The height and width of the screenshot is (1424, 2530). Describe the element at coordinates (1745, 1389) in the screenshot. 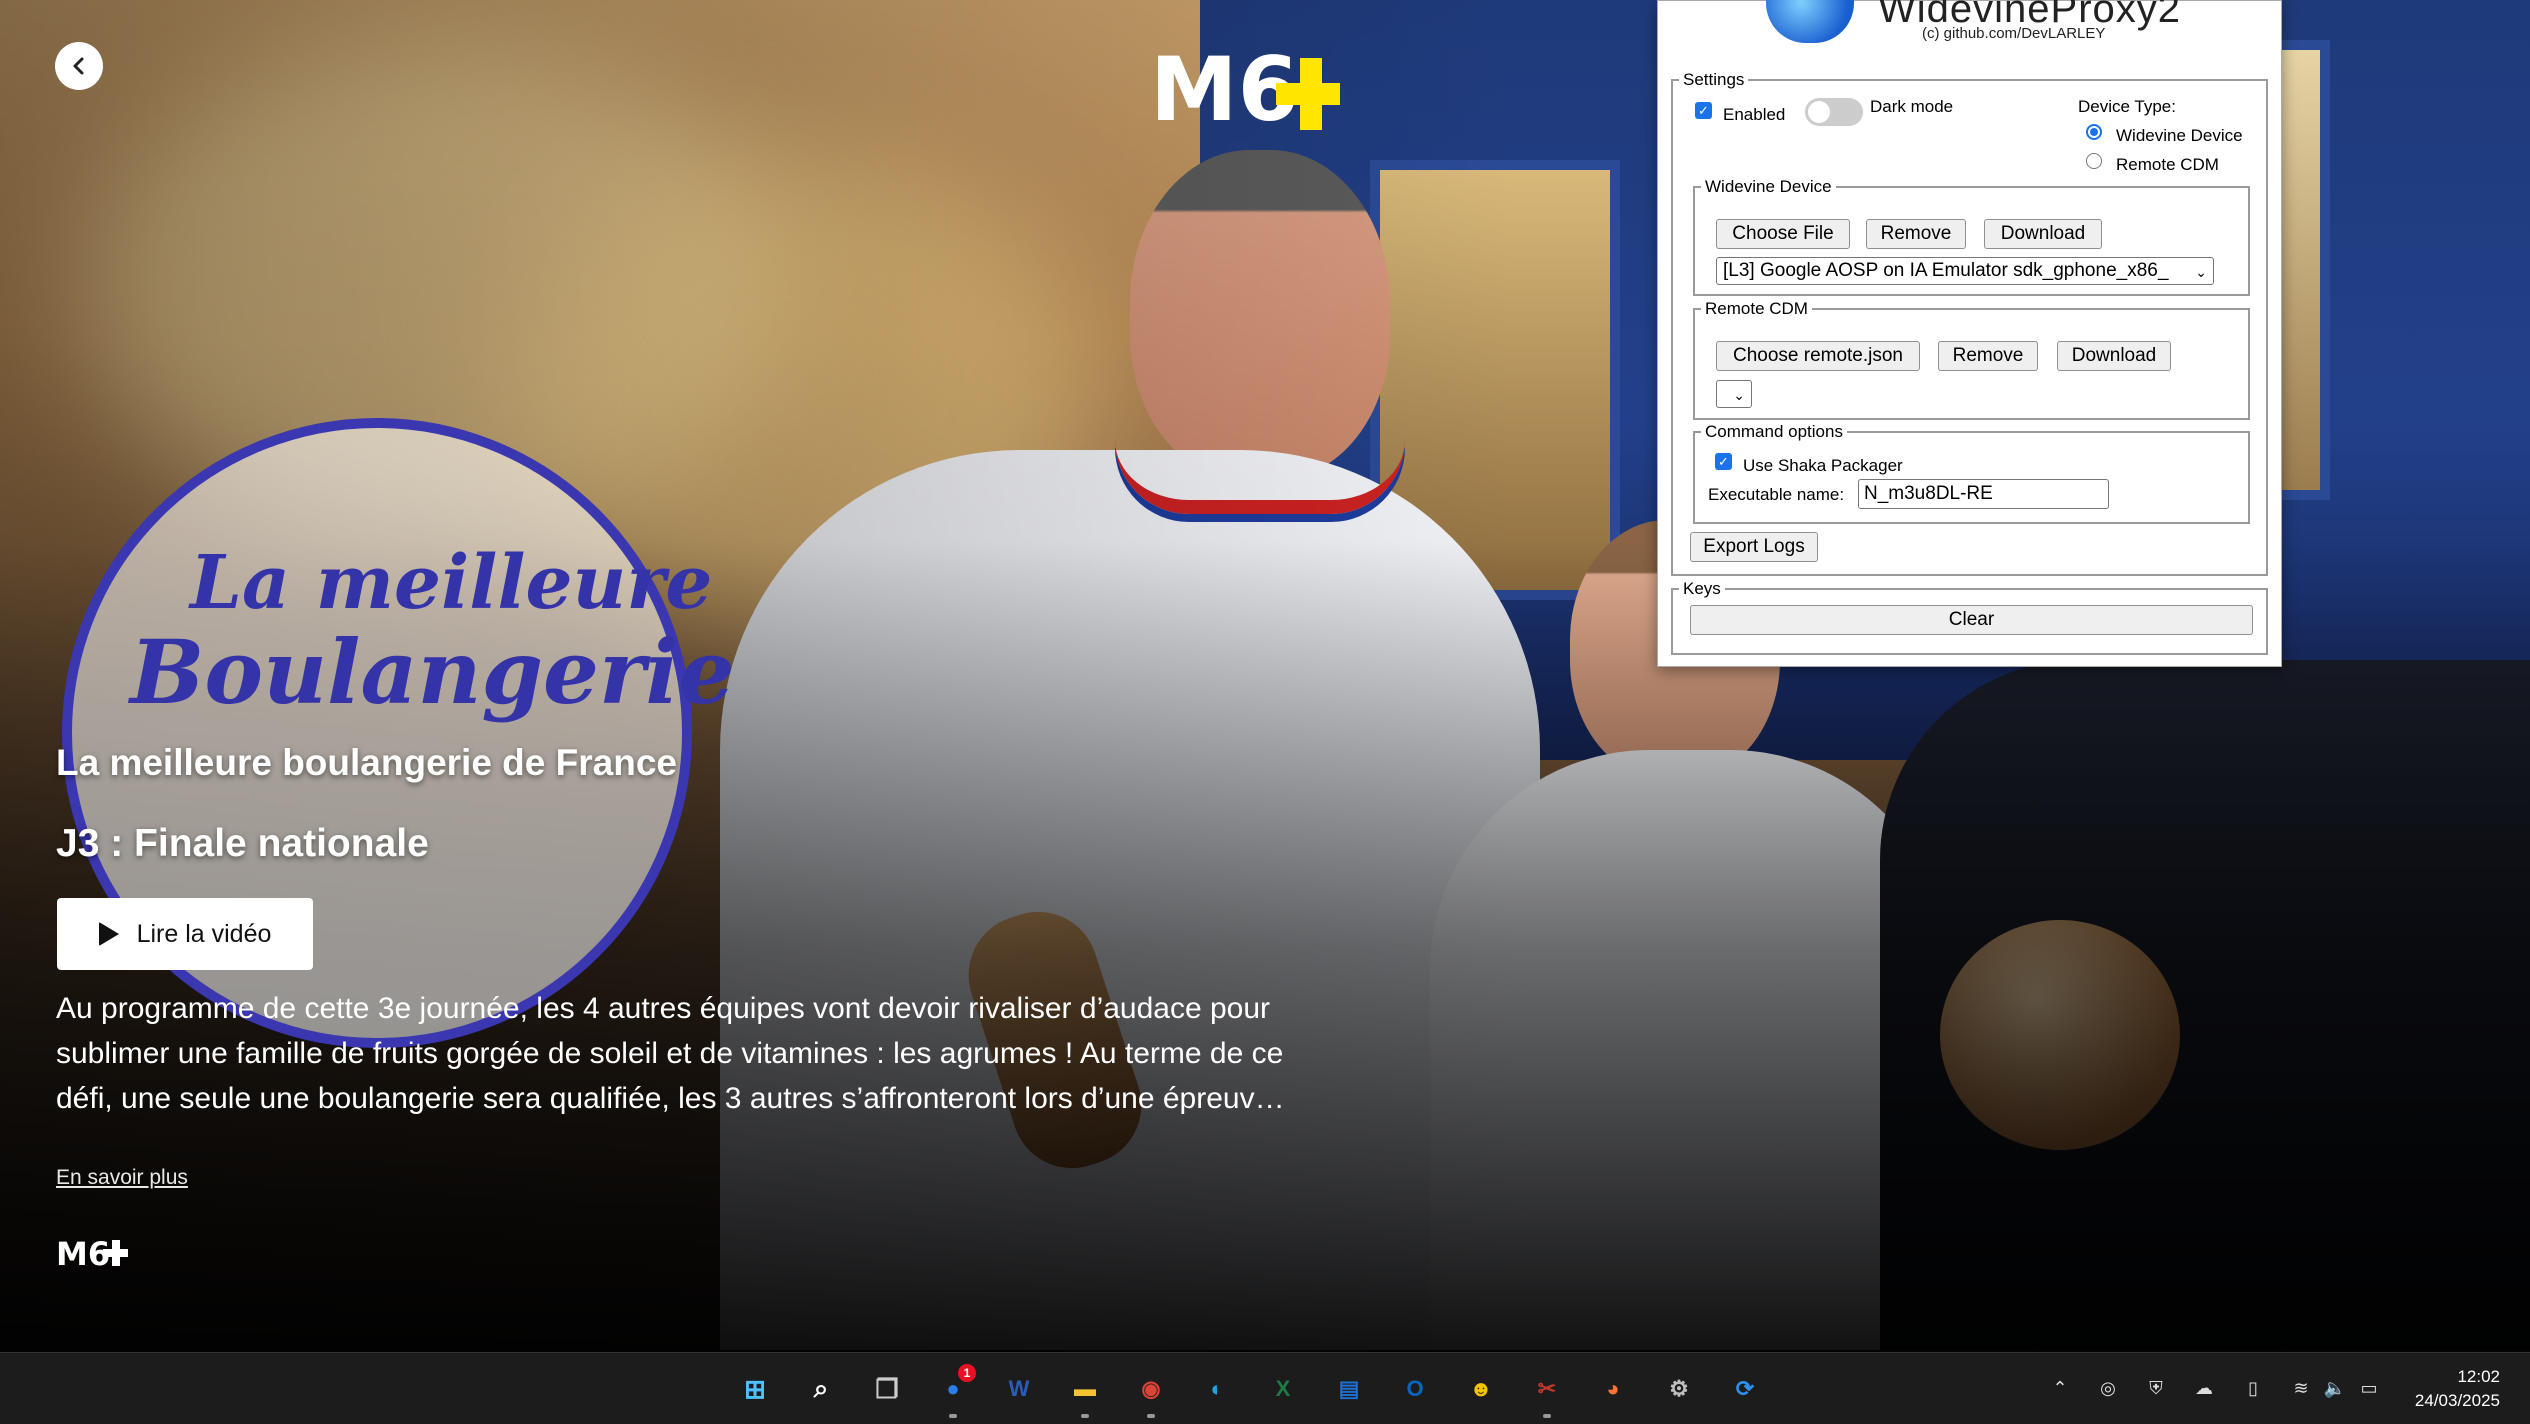

I see `sync-icon: ⟳` at that location.